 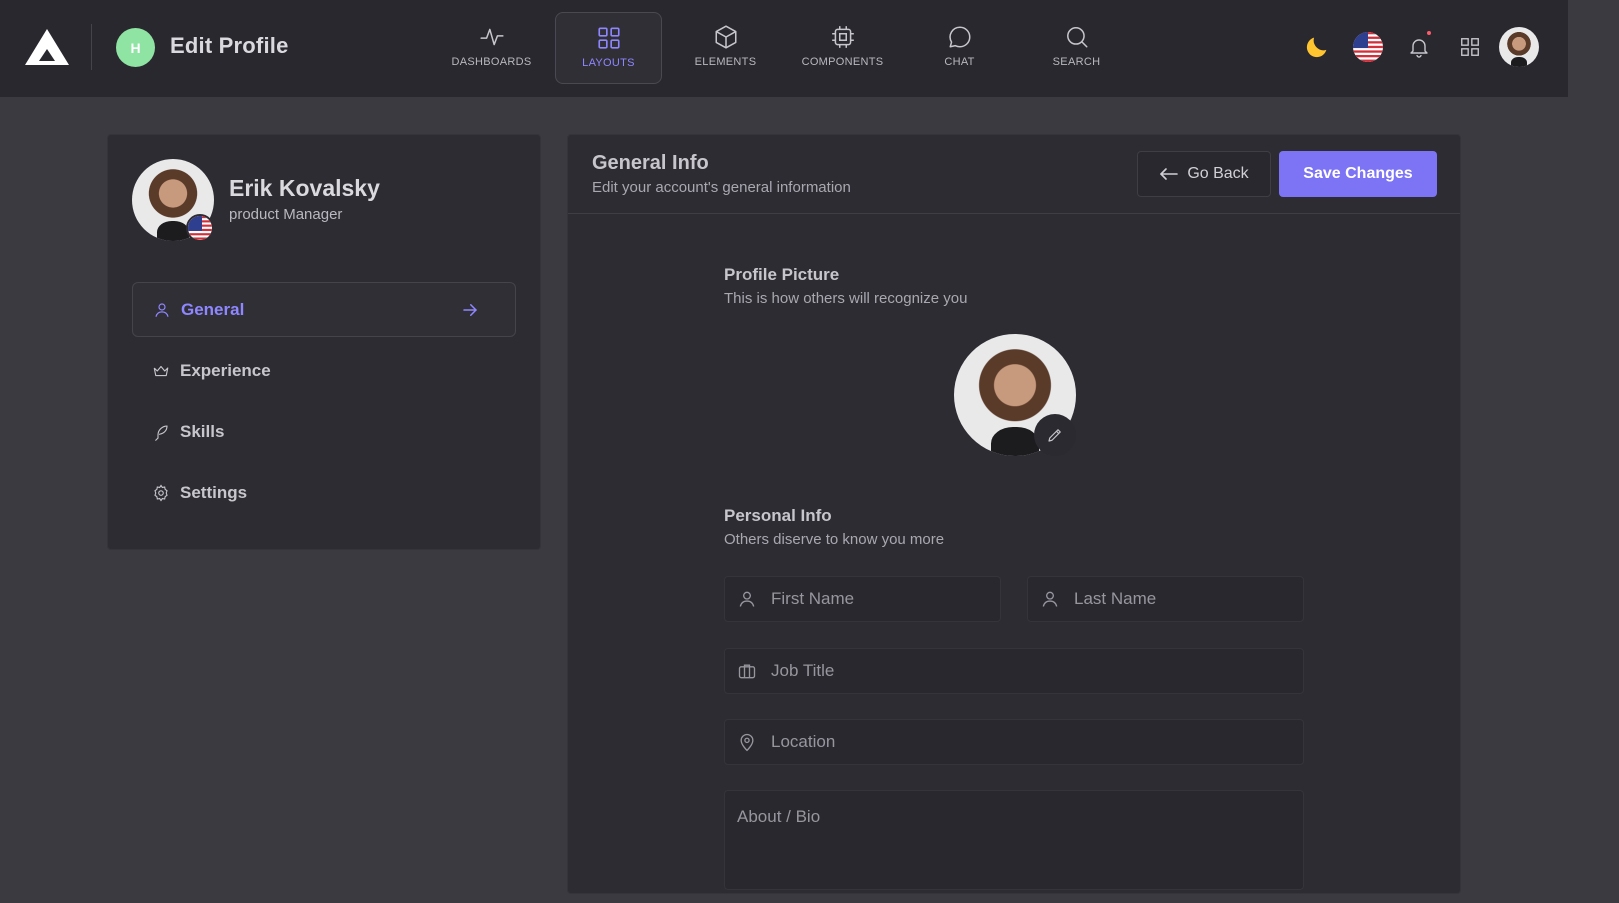 I want to click on profile-flag-icon, so click(x=200, y=228).